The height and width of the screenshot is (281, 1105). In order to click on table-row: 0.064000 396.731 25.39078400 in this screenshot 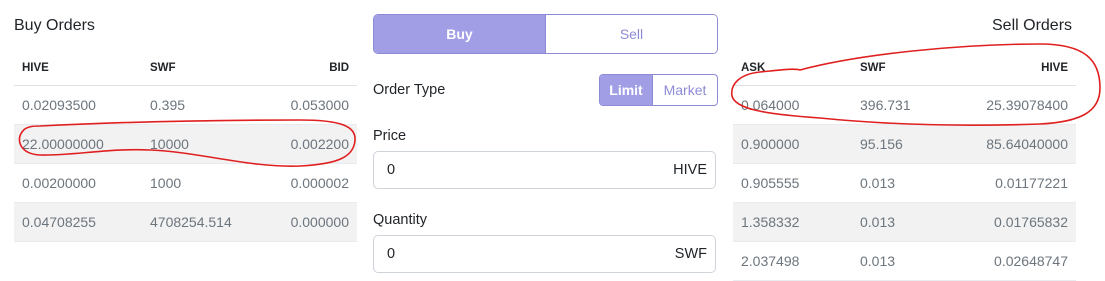, I will do `click(904, 105)`.